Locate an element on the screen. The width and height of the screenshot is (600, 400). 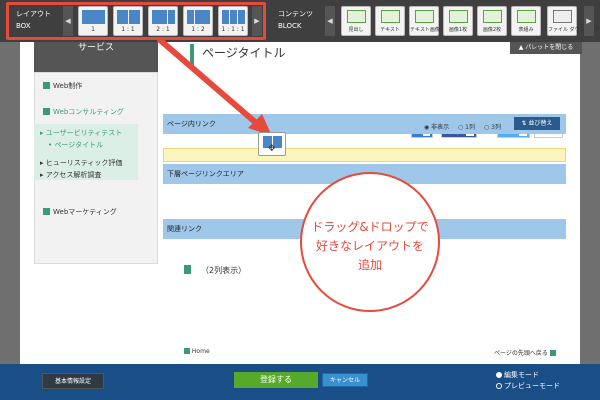
drag-arrow is located at coordinates (214, 86).